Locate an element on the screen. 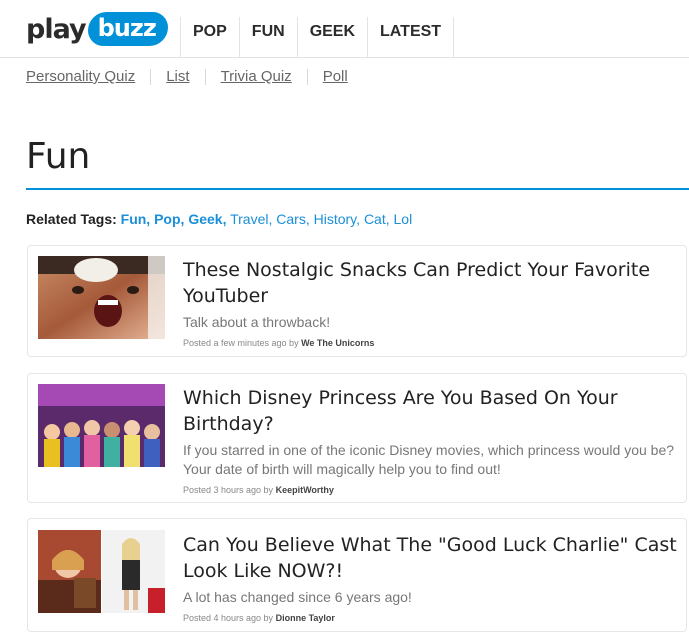  tag-history: History, is located at coordinates (337, 219).